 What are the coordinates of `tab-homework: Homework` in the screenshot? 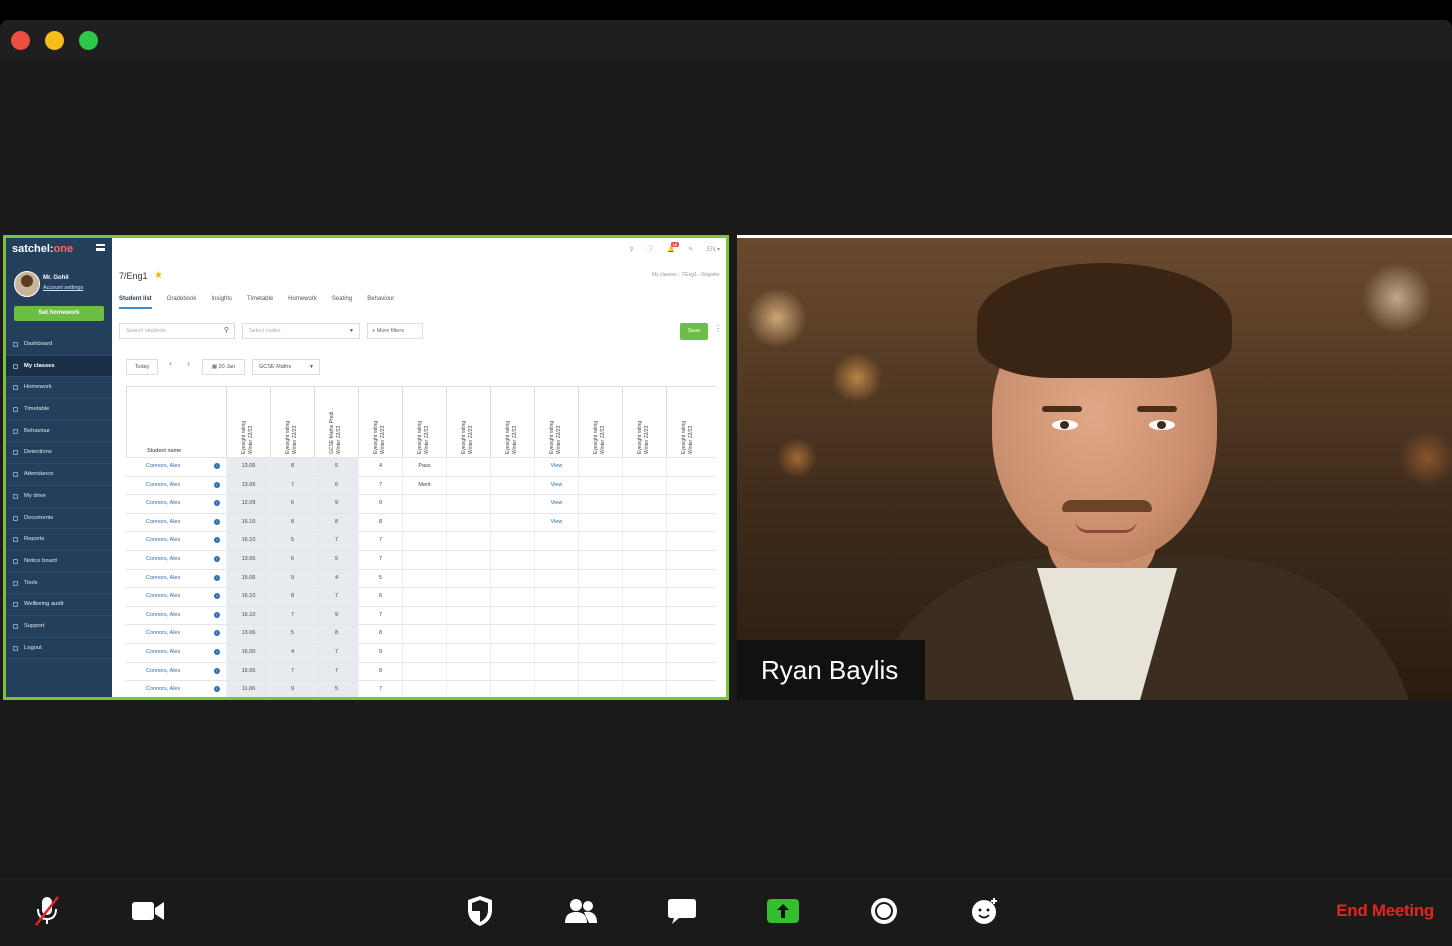 It's located at (302, 302).